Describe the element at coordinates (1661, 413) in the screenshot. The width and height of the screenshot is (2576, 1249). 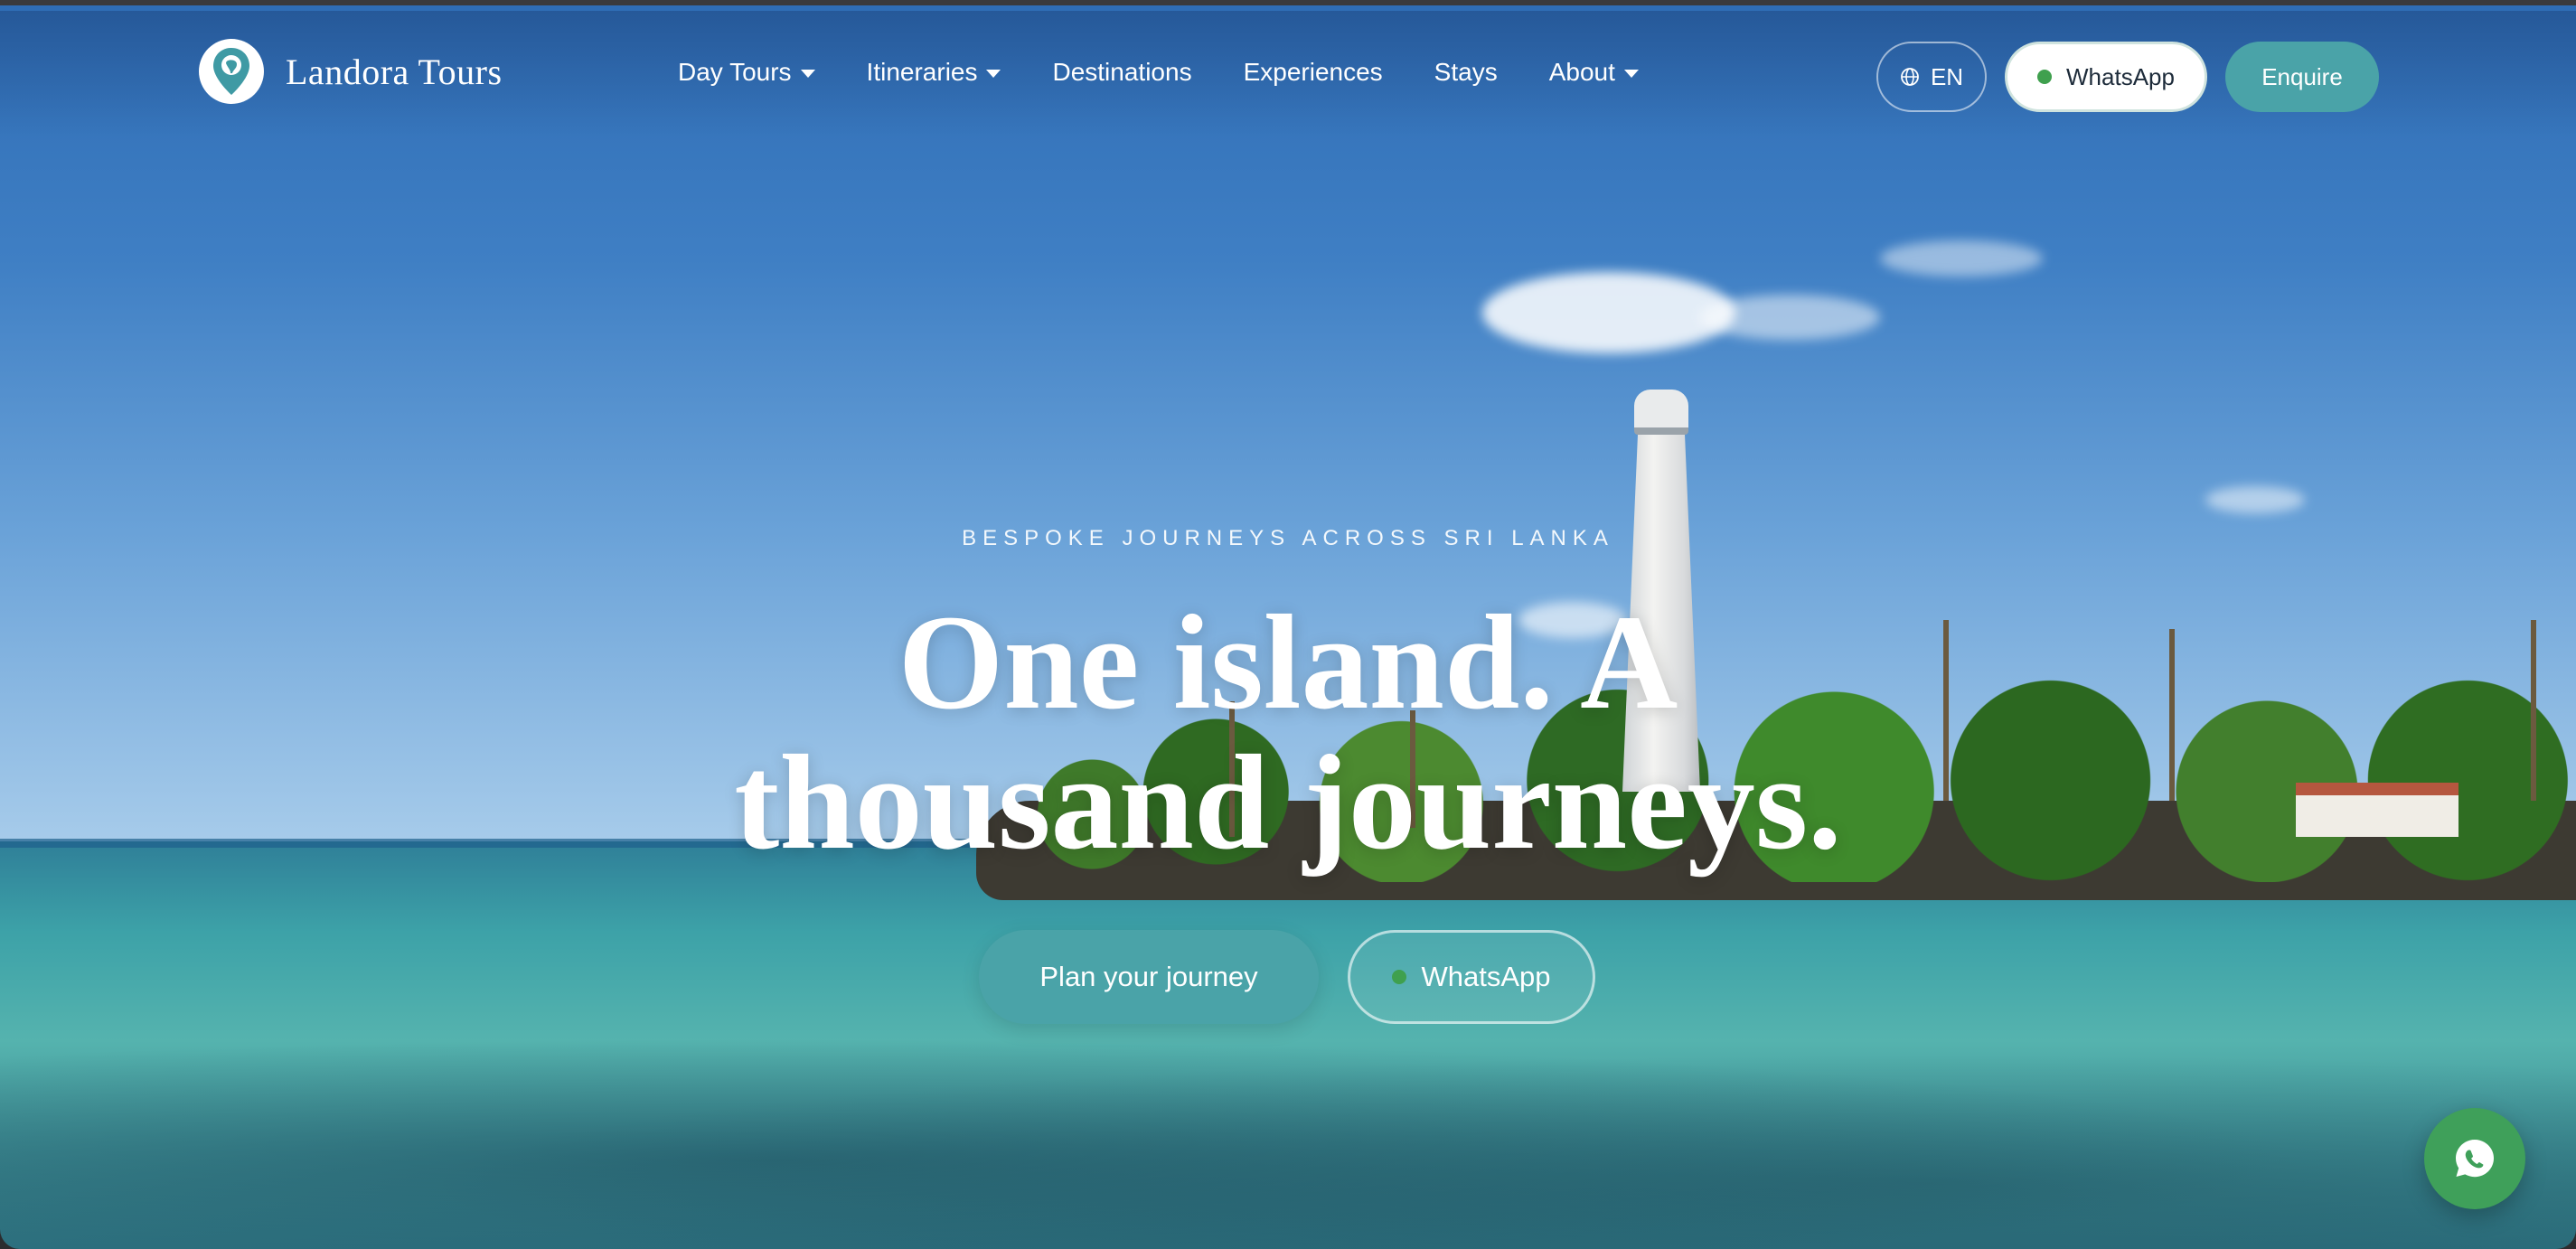
I see `lighthouse-lantern` at that location.